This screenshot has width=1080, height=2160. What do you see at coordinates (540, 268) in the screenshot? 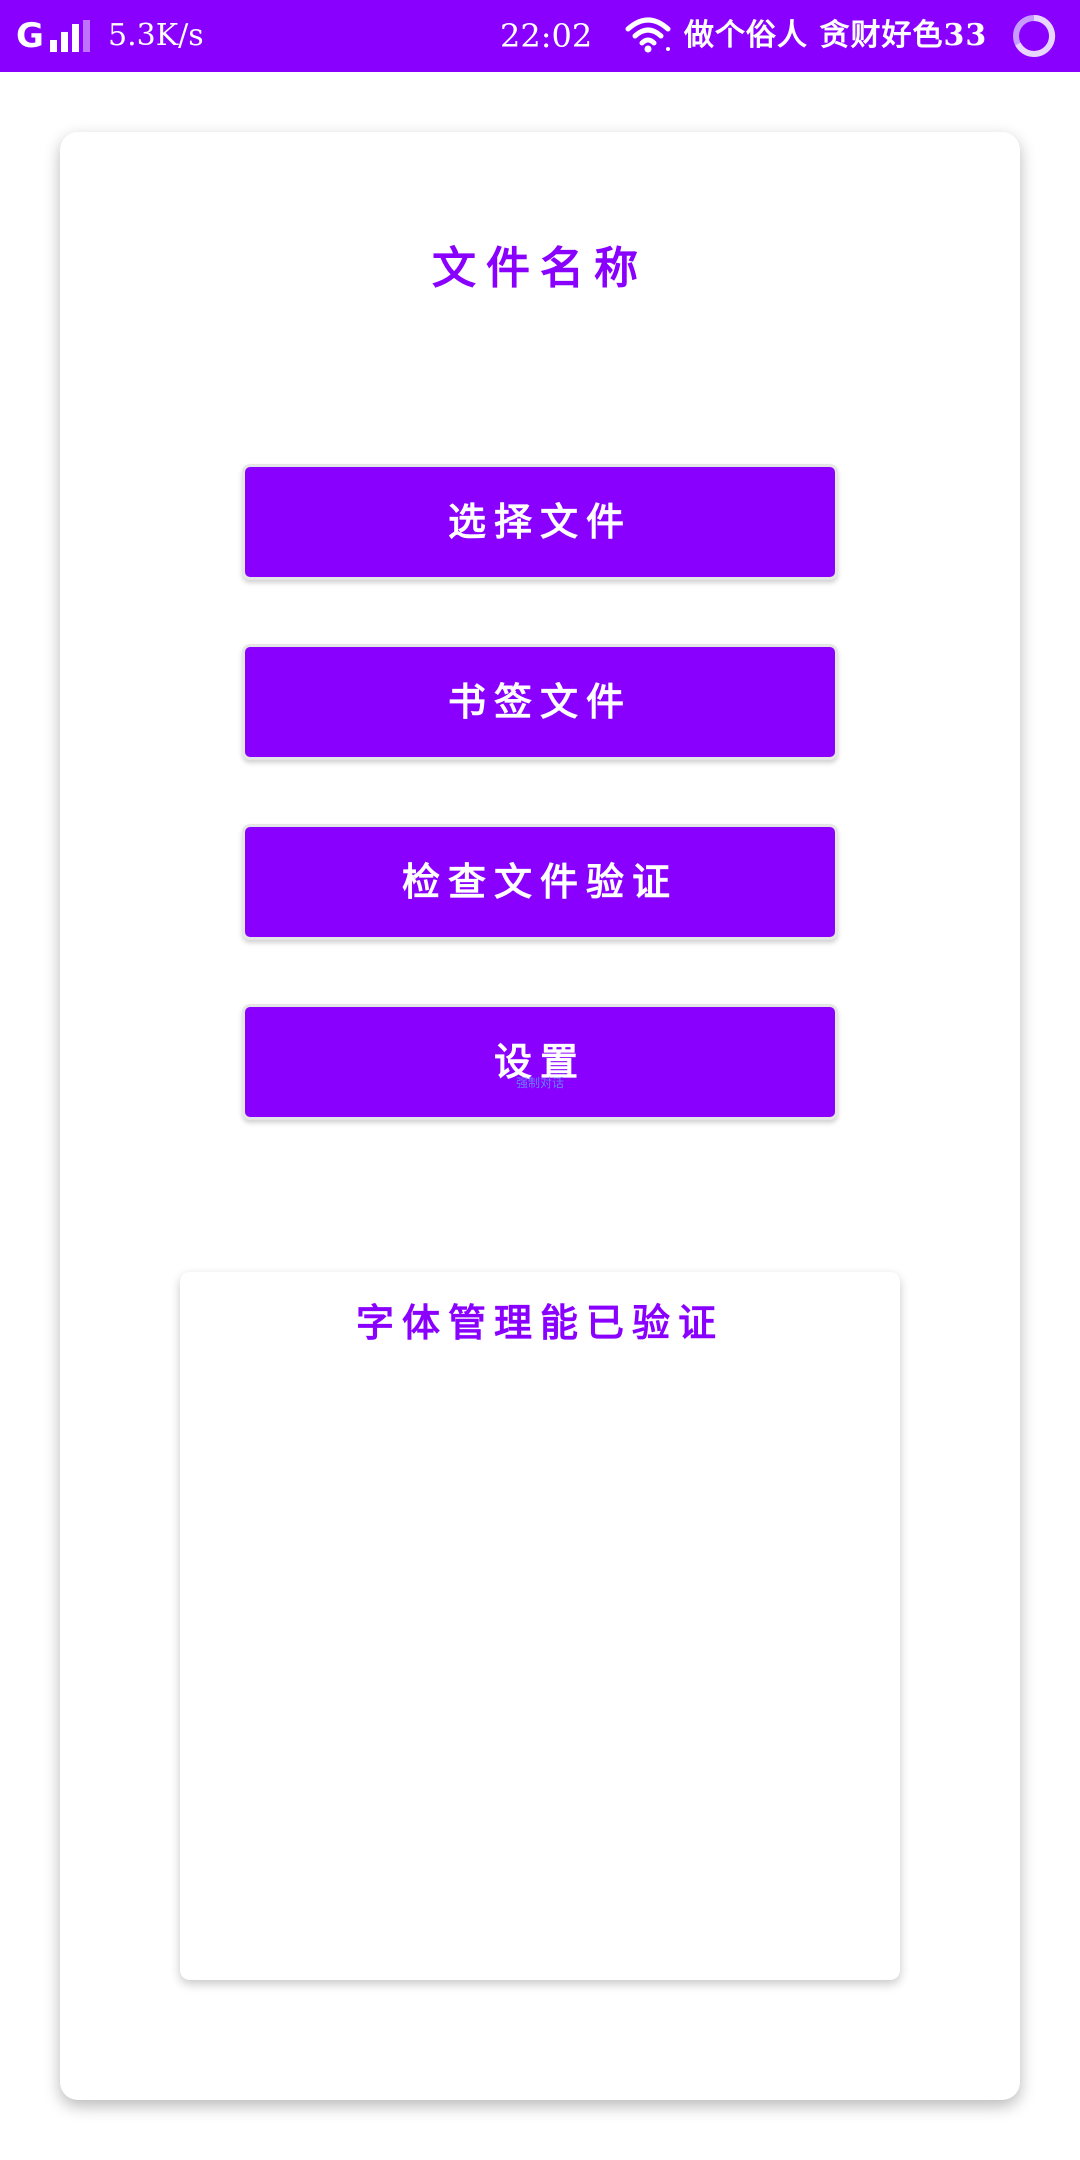
I see `page-title: 文件名称` at bounding box center [540, 268].